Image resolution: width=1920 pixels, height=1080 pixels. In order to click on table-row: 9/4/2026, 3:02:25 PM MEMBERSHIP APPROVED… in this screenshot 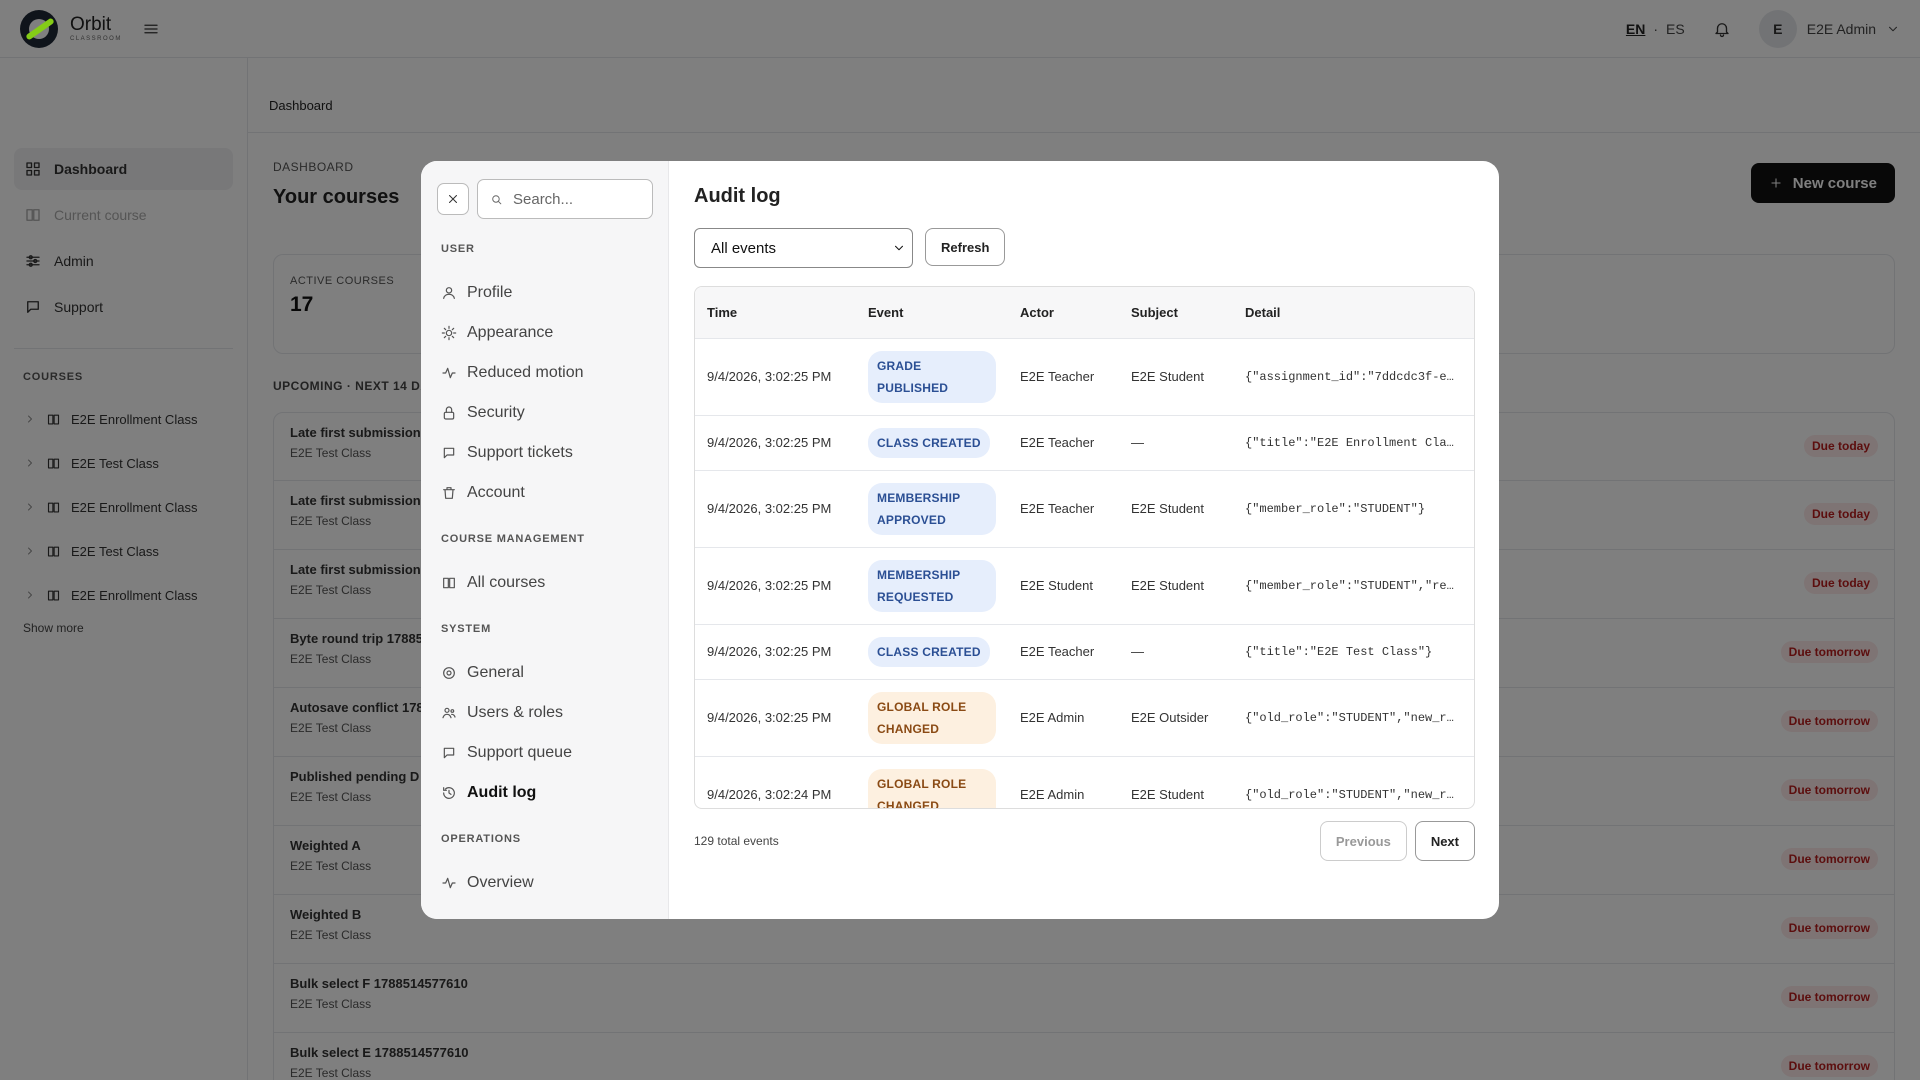, I will do `click(1084, 509)`.